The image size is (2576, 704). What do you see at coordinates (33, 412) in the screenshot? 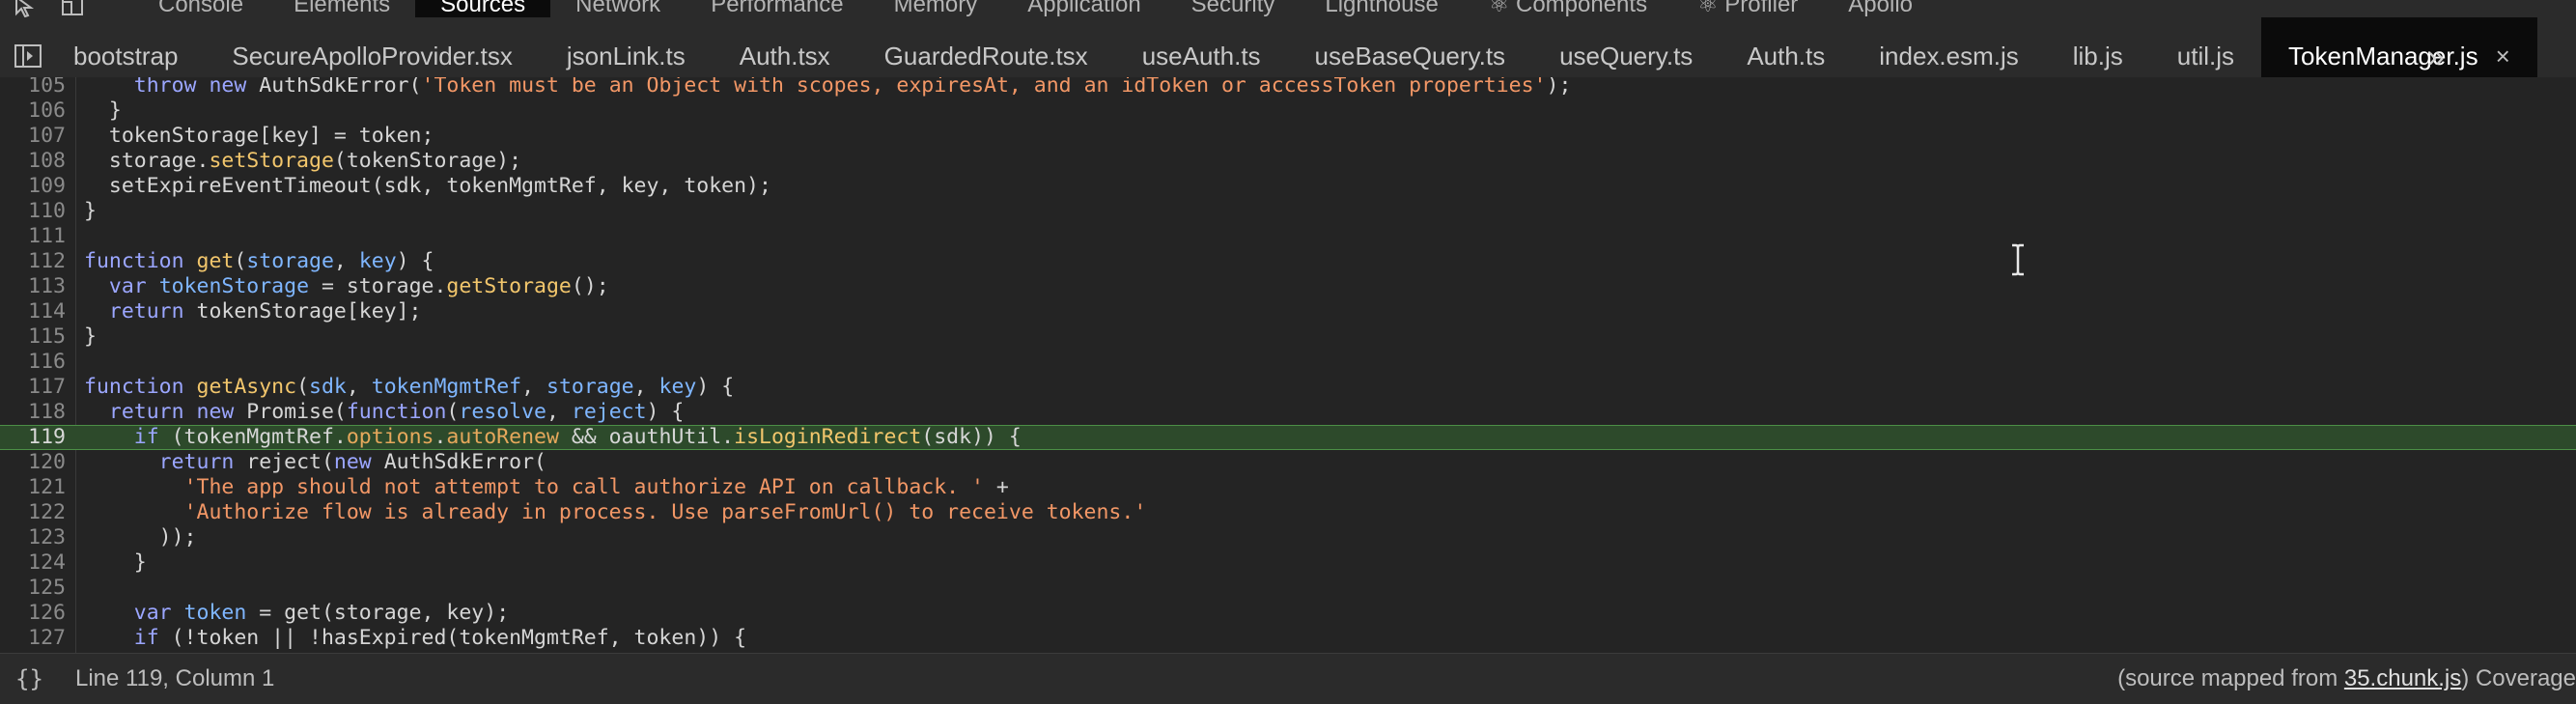
I see `line-number: 118` at bounding box center [33, 412].